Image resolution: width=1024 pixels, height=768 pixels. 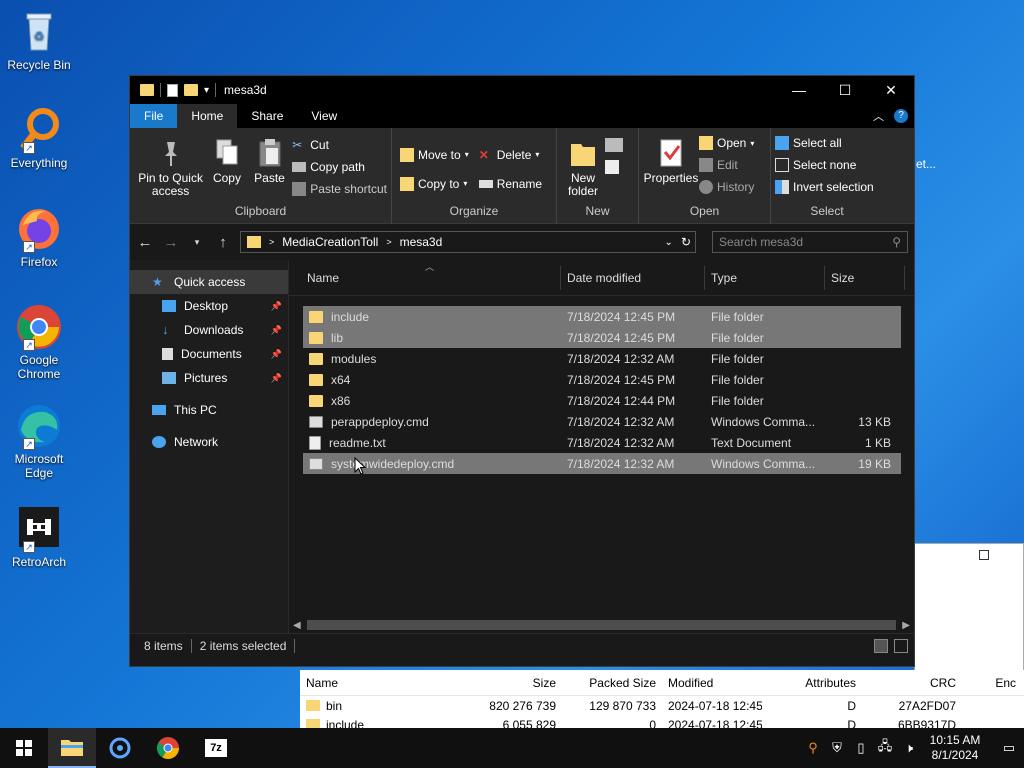 I want to click on large-icons-view-icon, so click(x=901, y=645).